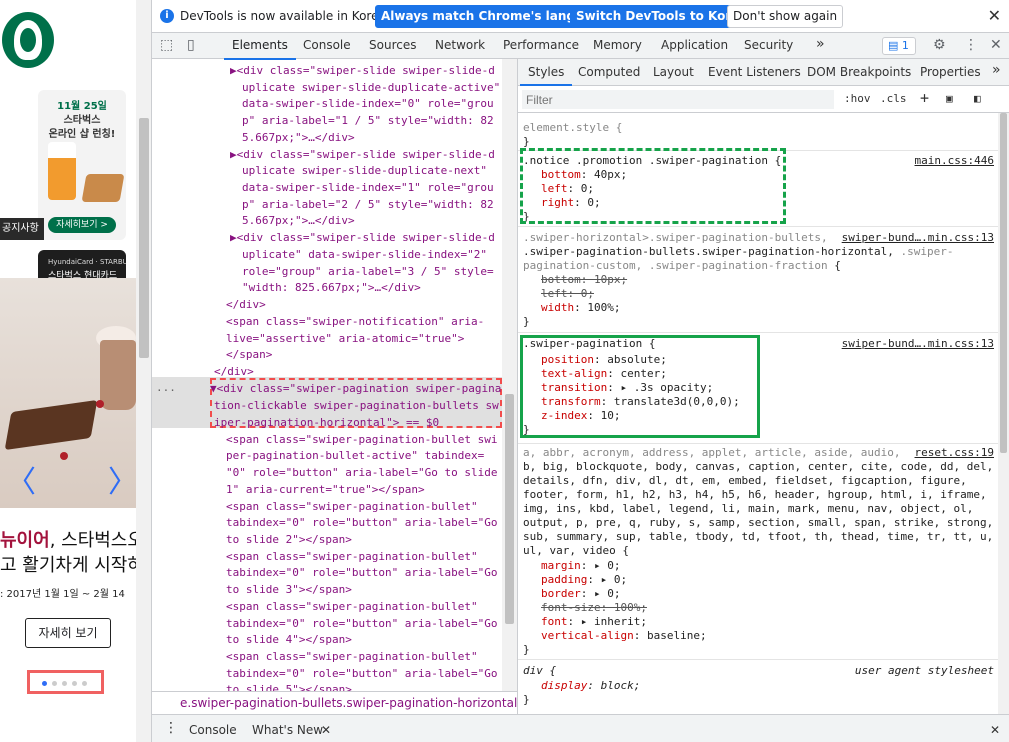  I want to click on starbucks-logo, so click(28, 40).